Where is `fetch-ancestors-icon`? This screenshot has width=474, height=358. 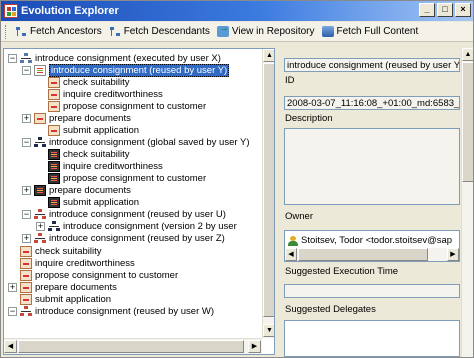 fetch-ancestors-icon is located at coordinates (21, 31).